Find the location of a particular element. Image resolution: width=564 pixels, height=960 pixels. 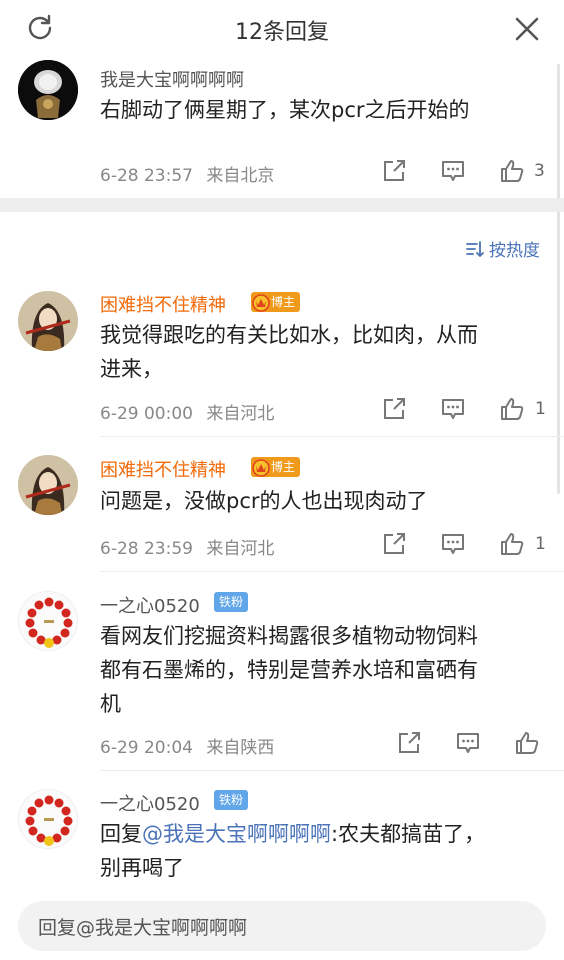

reply-prefix: 回复 is located at coordinates (121, 834).